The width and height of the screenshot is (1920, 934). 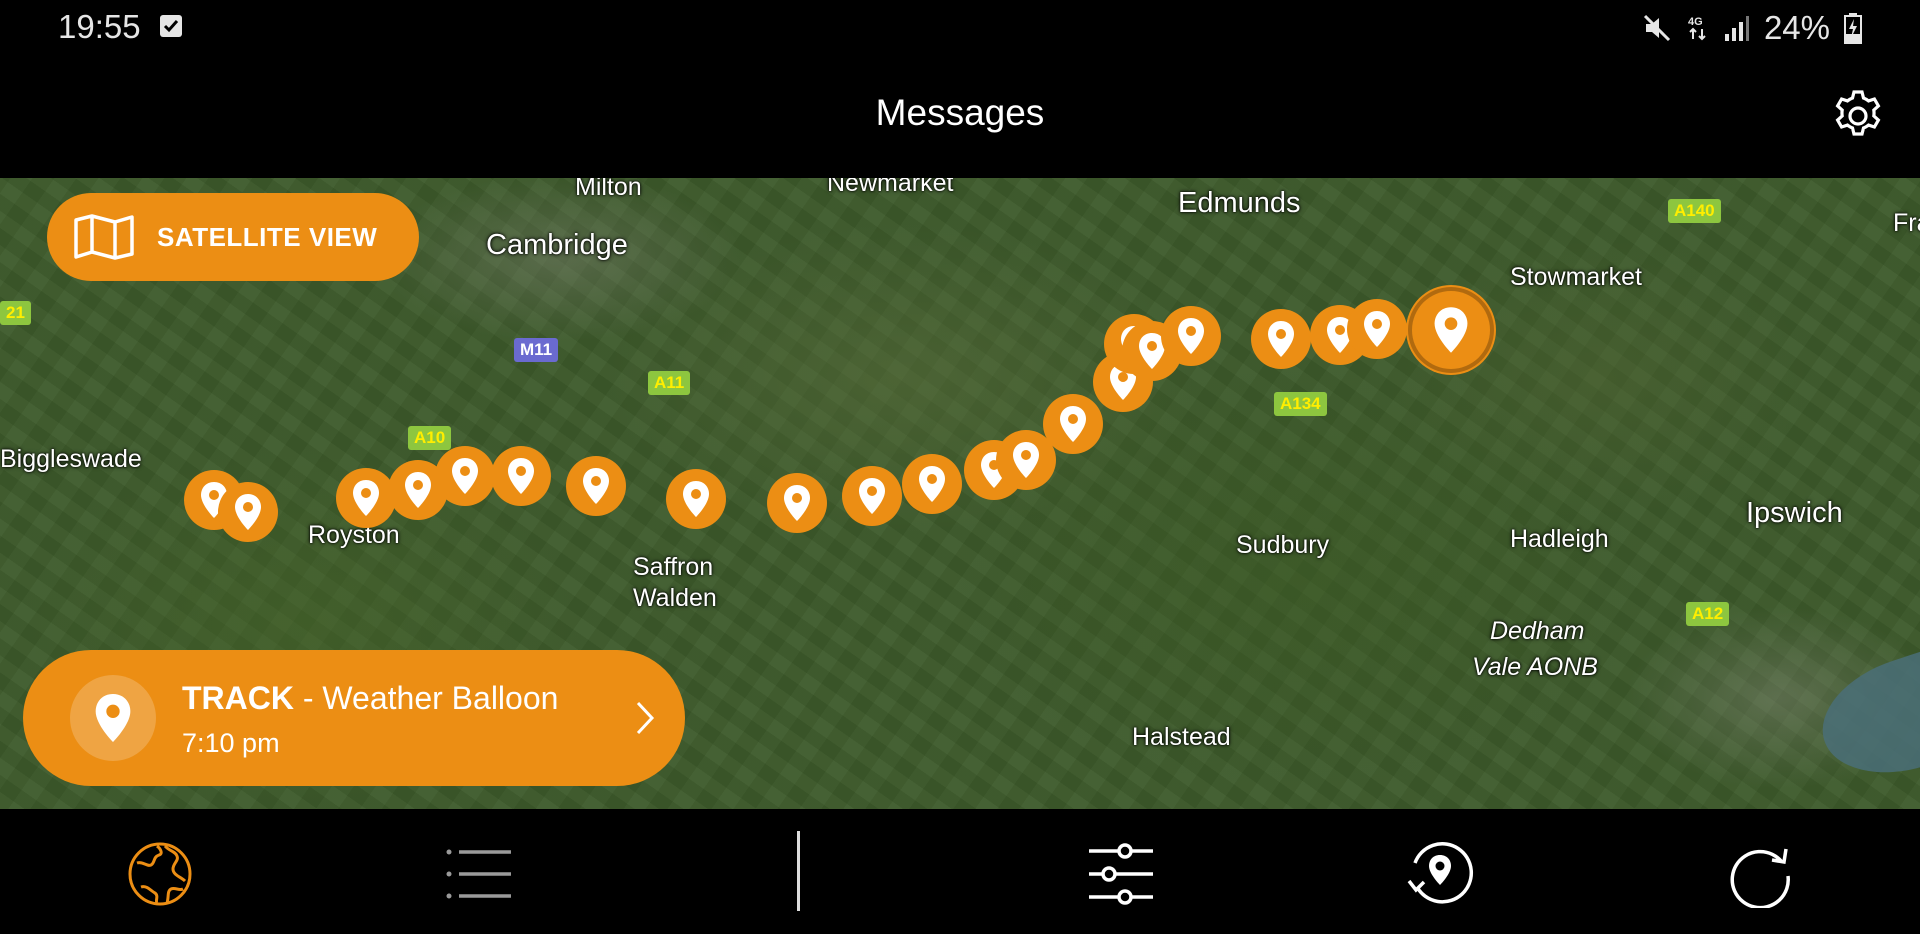 I want to click on place-label: Ipswich, so click(x=1794, y=513).